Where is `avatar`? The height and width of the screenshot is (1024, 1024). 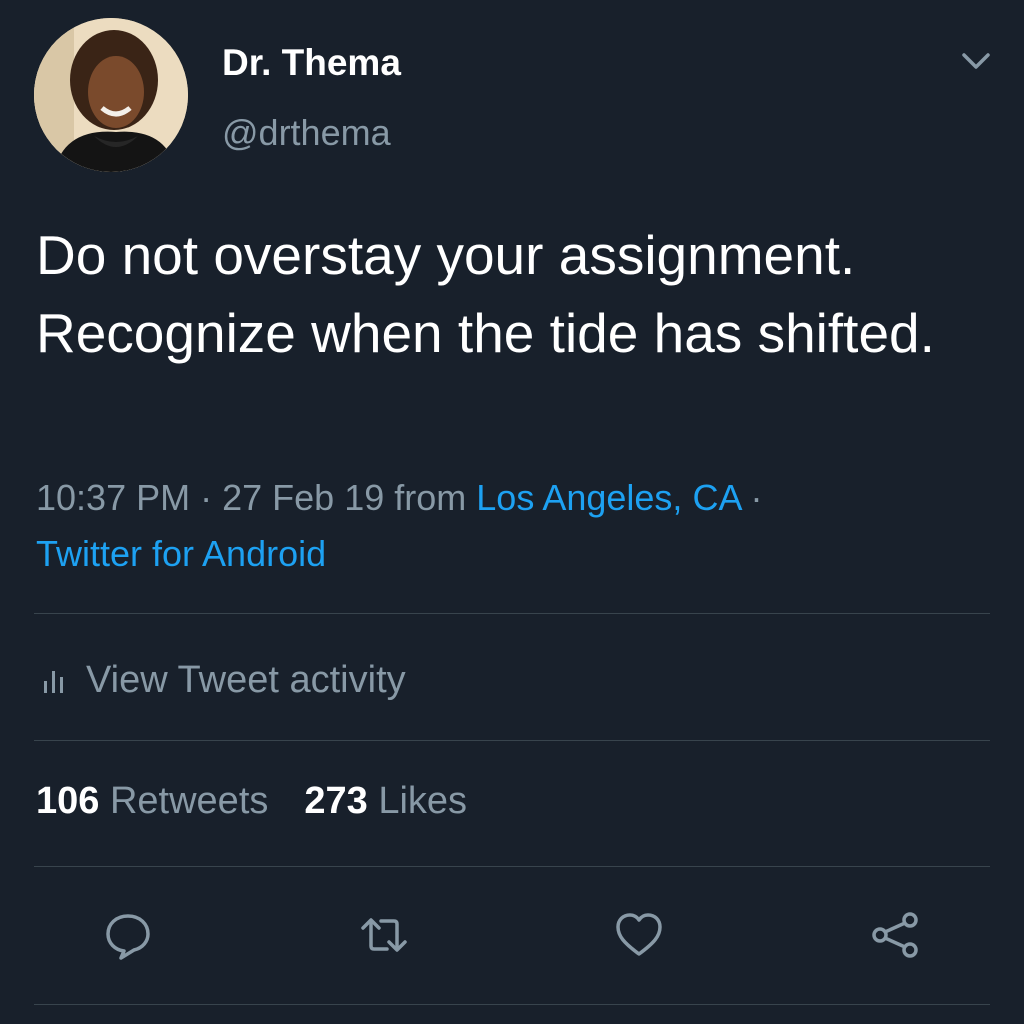
avatar is located at coordinates (111, 95).